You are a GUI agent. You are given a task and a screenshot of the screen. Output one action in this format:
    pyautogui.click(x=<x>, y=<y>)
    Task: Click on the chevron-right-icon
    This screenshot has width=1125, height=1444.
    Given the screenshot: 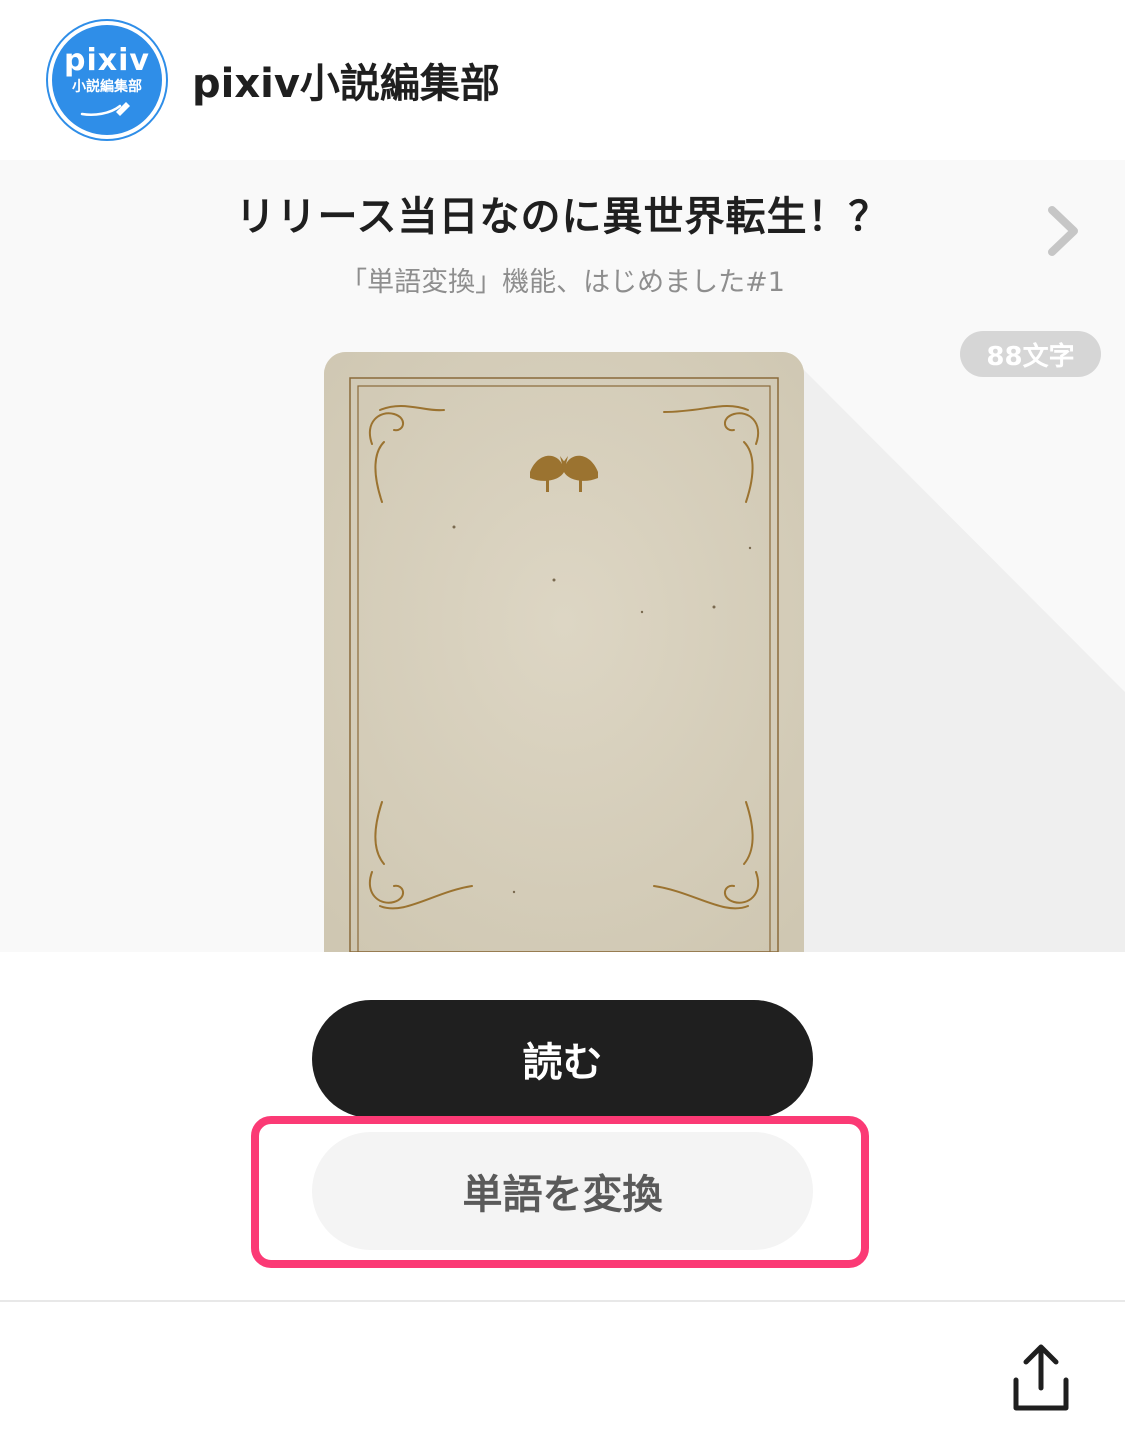 What is the action you would take?
    pyautogui.click(x=1064, y=231)
    